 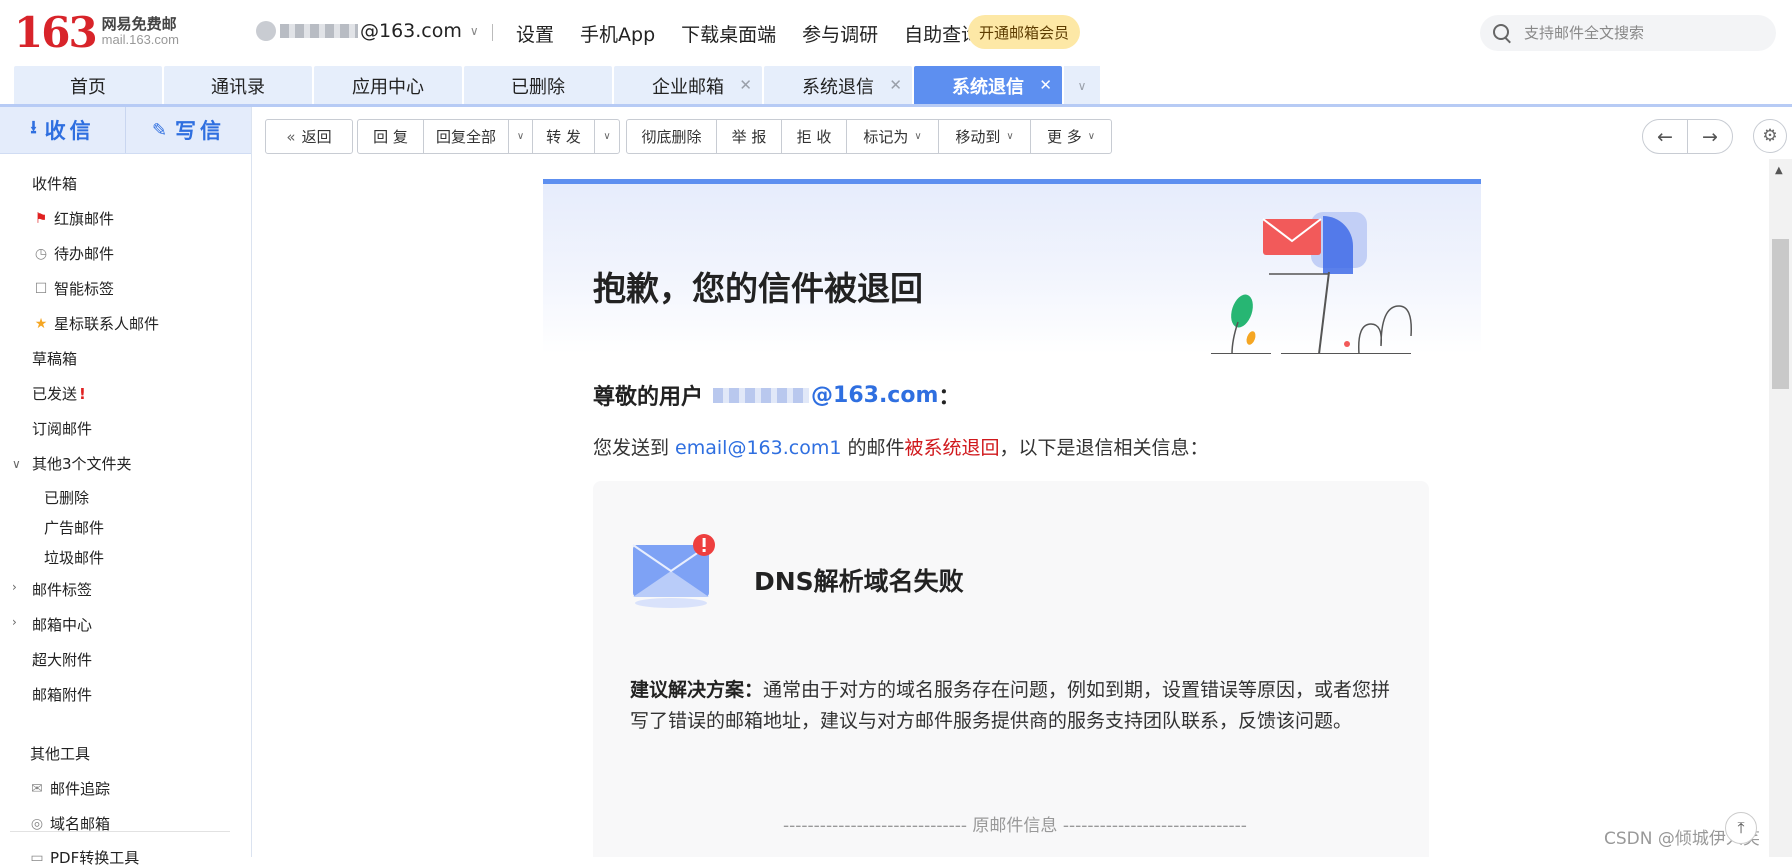 I want to click on sidebar-item-pdf-tool: ▭ PDF转换工具, so click(x=83, y=857).